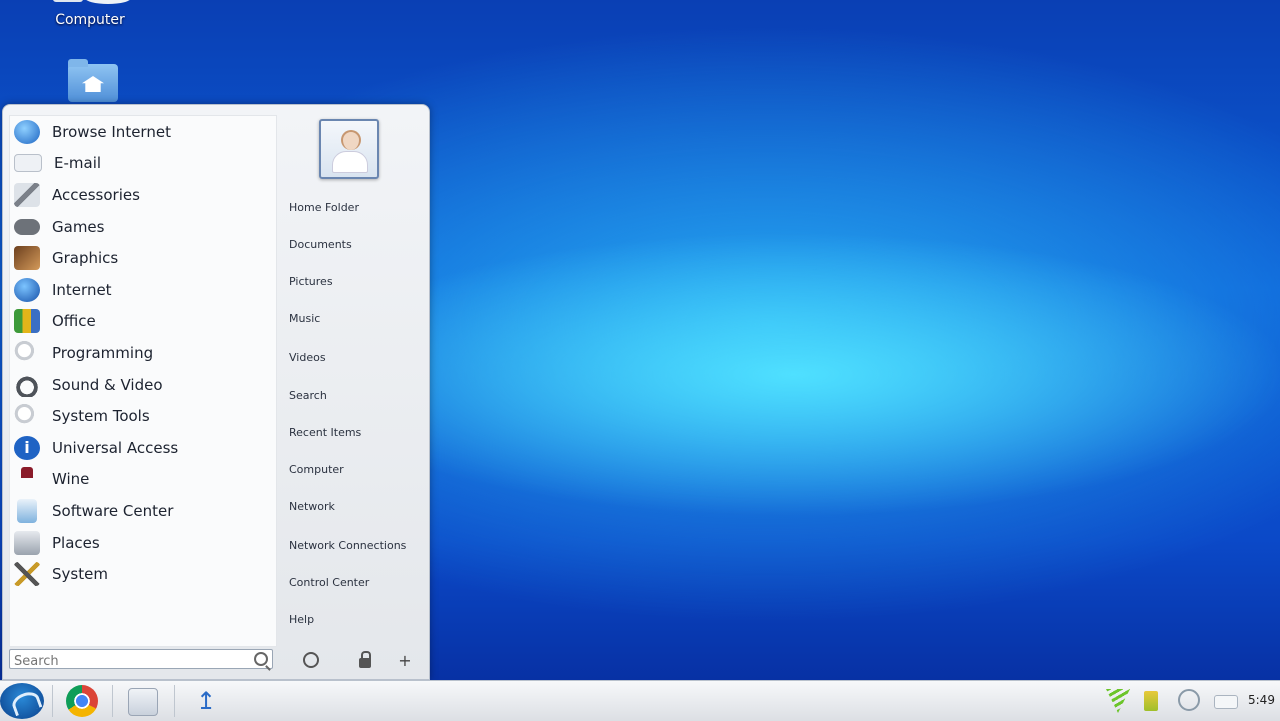 The height and width of the screenshot is (721, 1280). What do you see at coordinates (312, 506) in the screenshot?
I see `place-network: Network` at bounding box center [312, 506].